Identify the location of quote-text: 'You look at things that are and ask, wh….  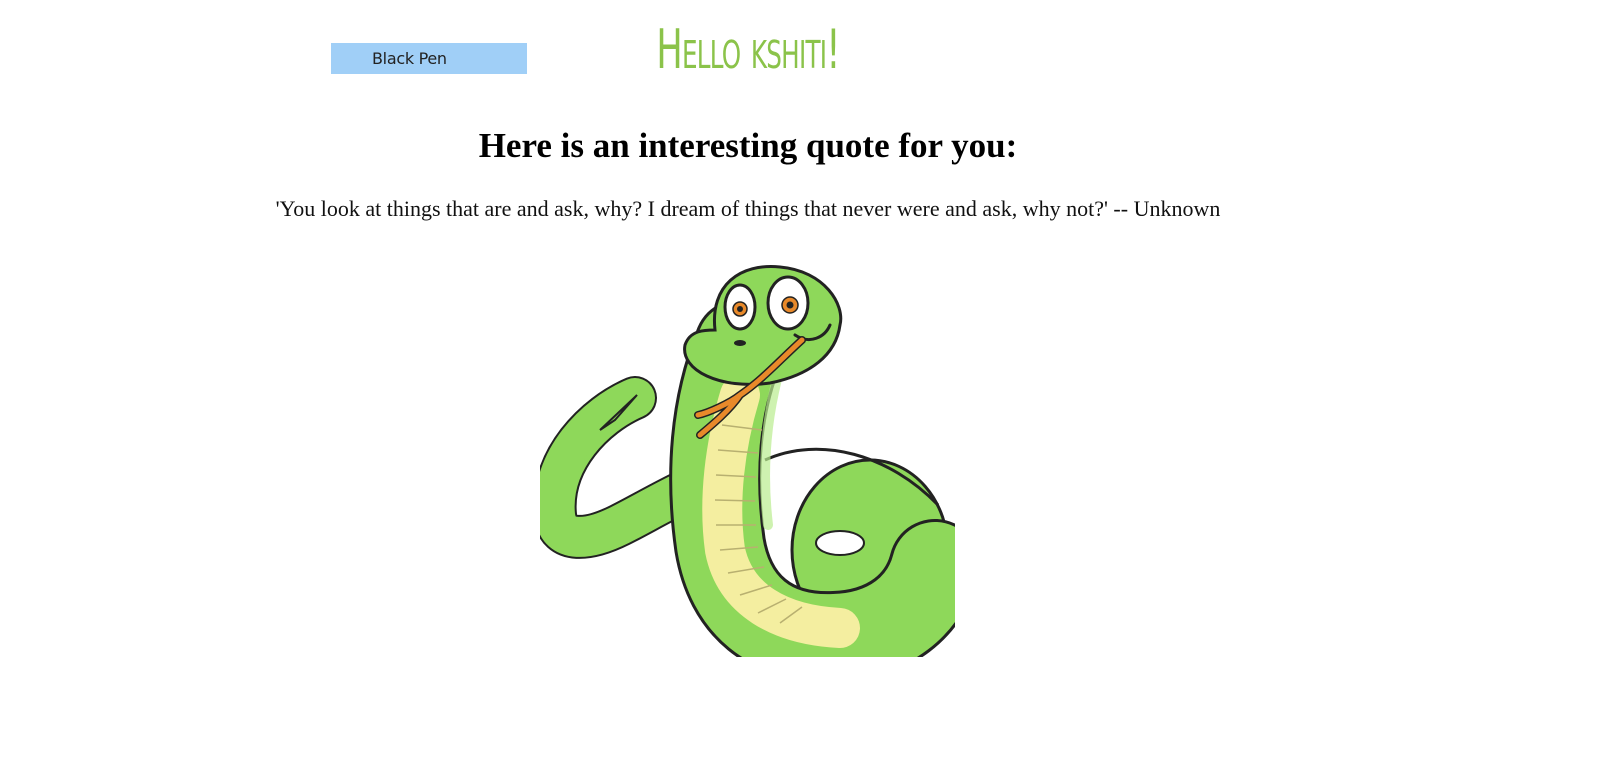
(748, 208).